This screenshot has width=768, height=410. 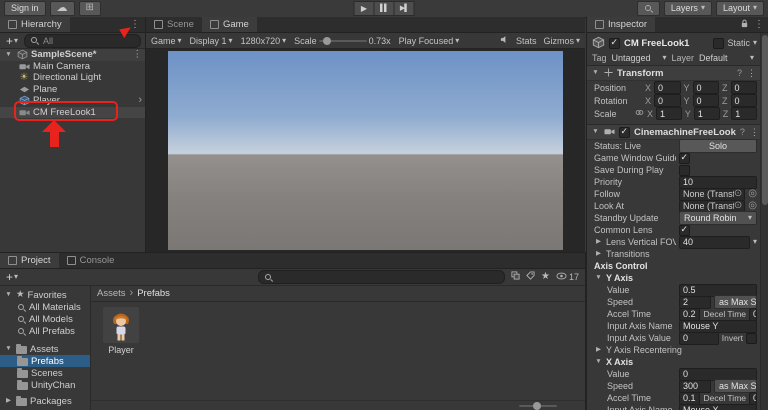 I want to click on help-icon, so click(x=739, y=73).